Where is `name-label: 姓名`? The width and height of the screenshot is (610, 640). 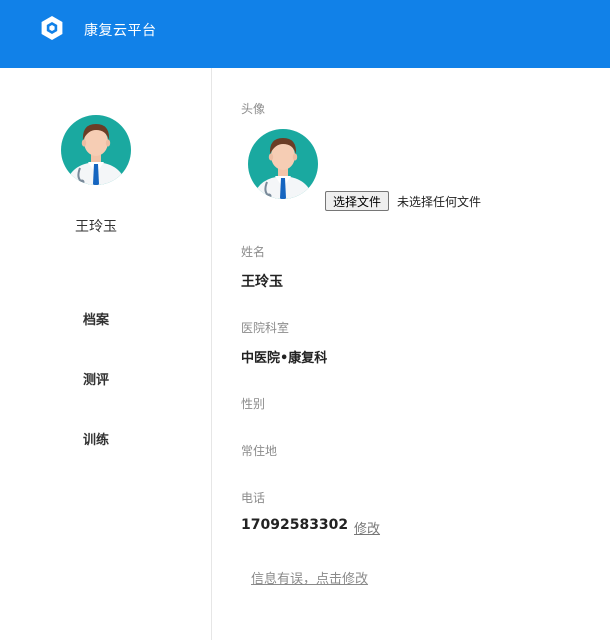 name-label: 姓名 is located at coordinates (253, 252).